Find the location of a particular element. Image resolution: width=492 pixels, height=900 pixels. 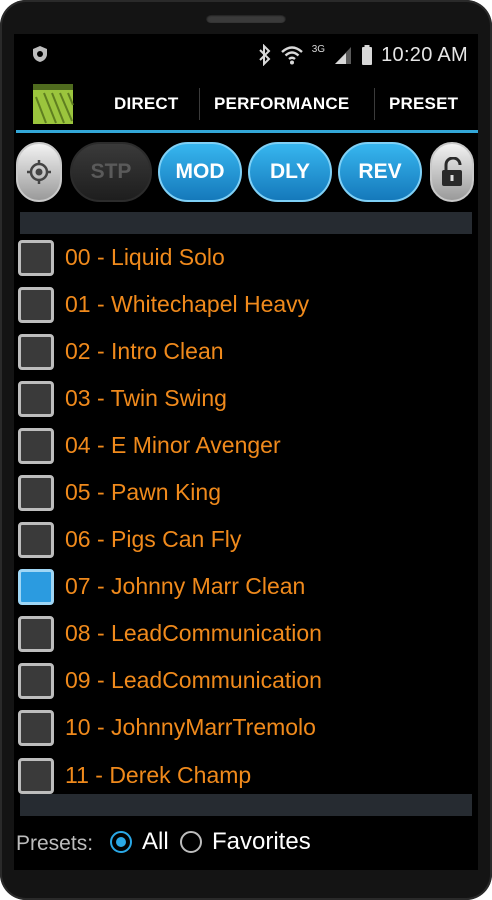

preset-row: 09 - LeadCommunication is located at coordinates (246, 680).